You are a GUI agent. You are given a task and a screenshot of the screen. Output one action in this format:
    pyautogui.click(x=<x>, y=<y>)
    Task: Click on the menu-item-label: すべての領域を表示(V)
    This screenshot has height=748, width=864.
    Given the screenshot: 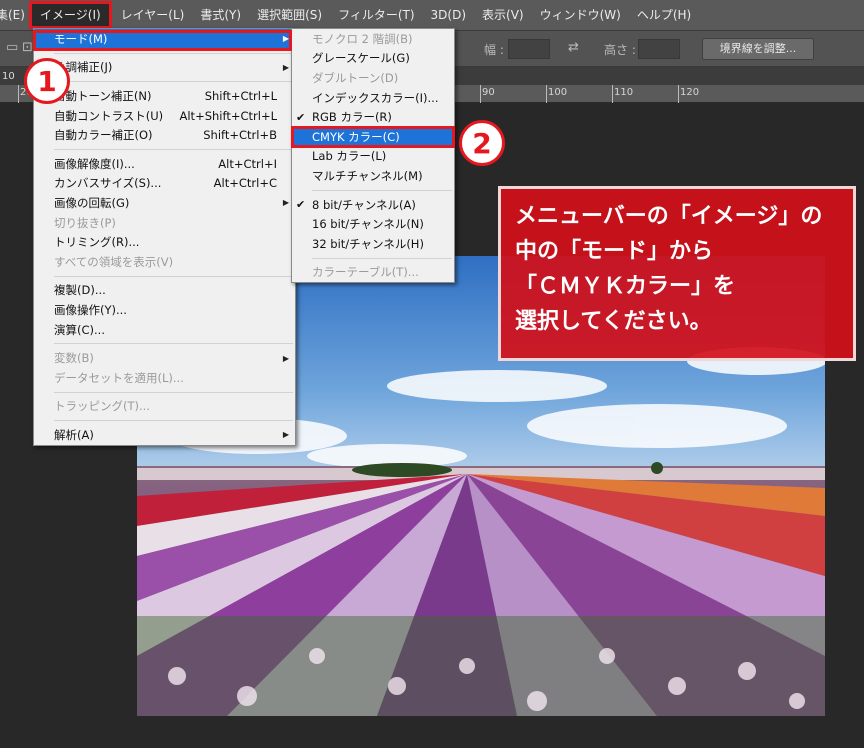 What is the action you would take?
    pyautogui.click(x=114, y=261)
    